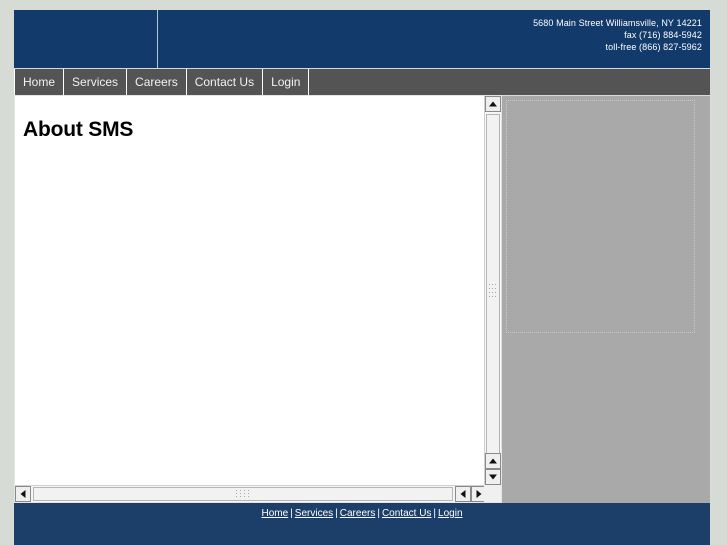  I want to click on page-title: About SMS, so click(78, 129).